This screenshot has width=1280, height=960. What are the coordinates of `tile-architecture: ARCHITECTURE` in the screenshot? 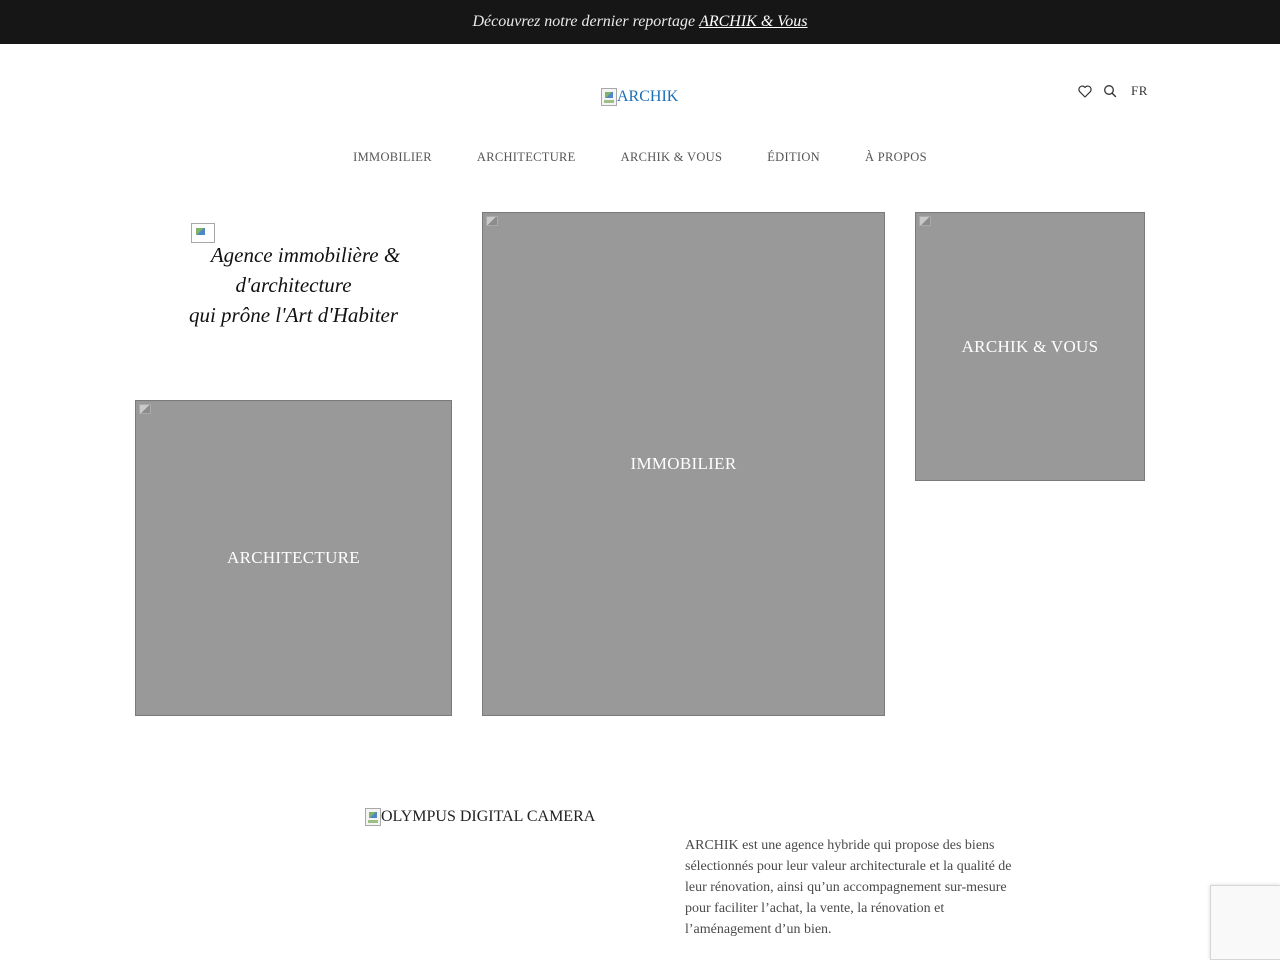 It's located at (293, 558).